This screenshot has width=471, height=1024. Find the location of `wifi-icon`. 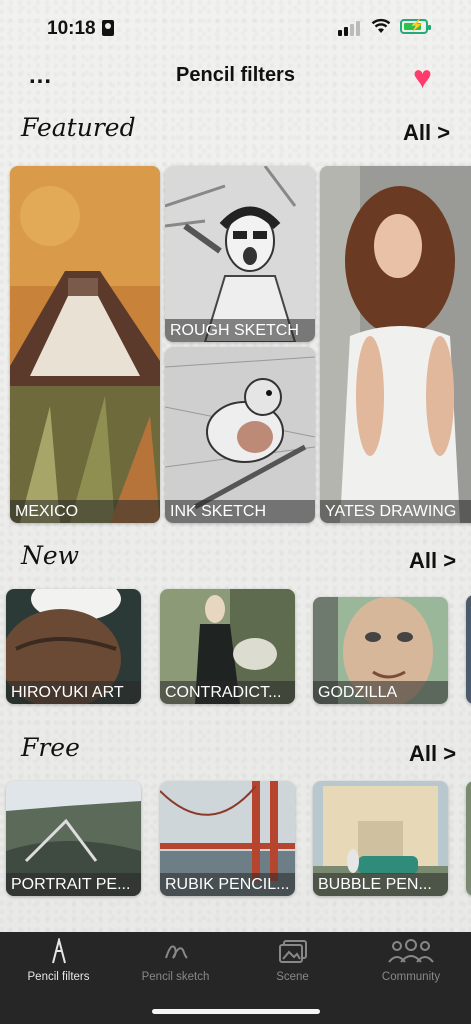

wifi-icon is located at coordinates (381, 28).